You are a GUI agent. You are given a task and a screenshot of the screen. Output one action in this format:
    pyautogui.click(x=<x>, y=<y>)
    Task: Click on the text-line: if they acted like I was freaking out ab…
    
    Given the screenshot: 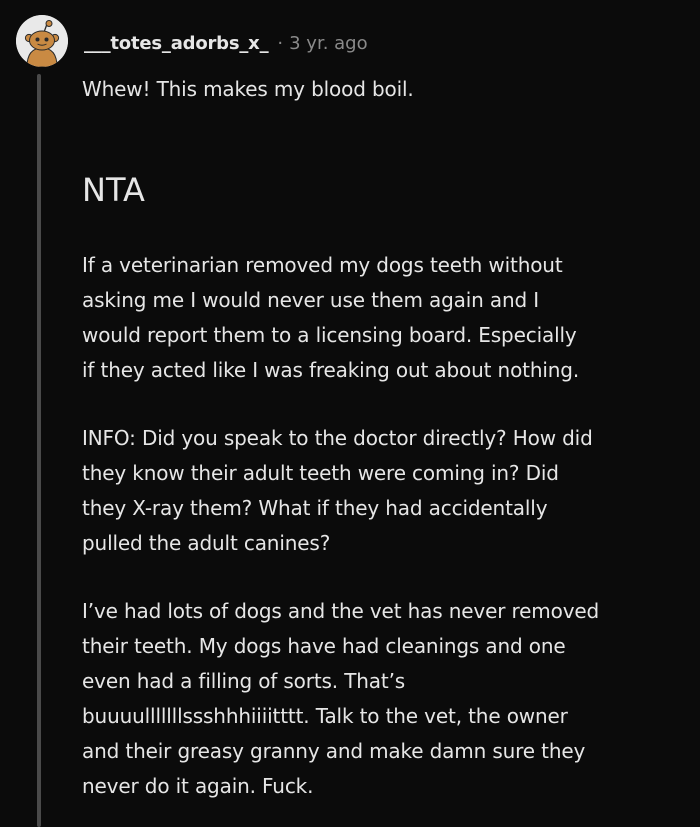 What is the action you would take?
    pyautogui.click(x=331, y=370)
    